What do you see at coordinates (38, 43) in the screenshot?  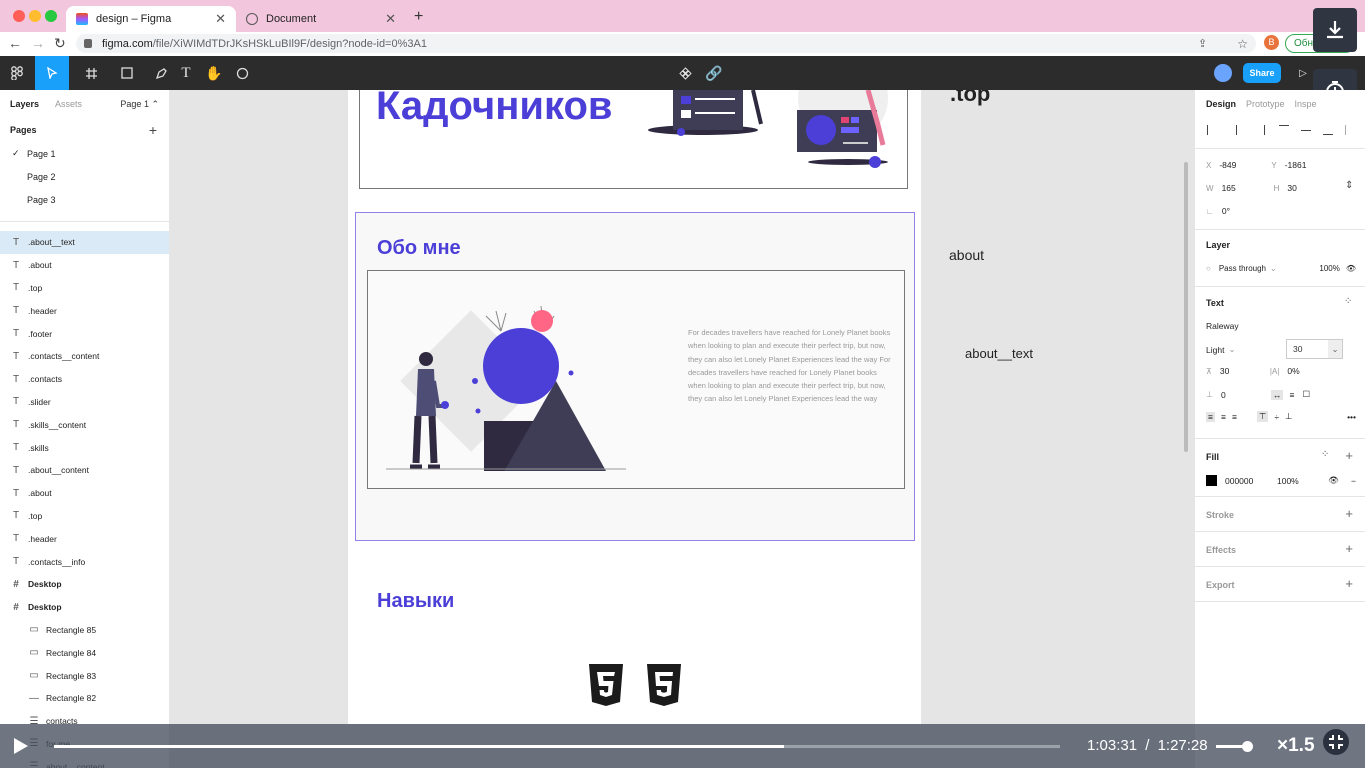 I see `forward-arrow-icon: →` at bounding box center [38, 43].